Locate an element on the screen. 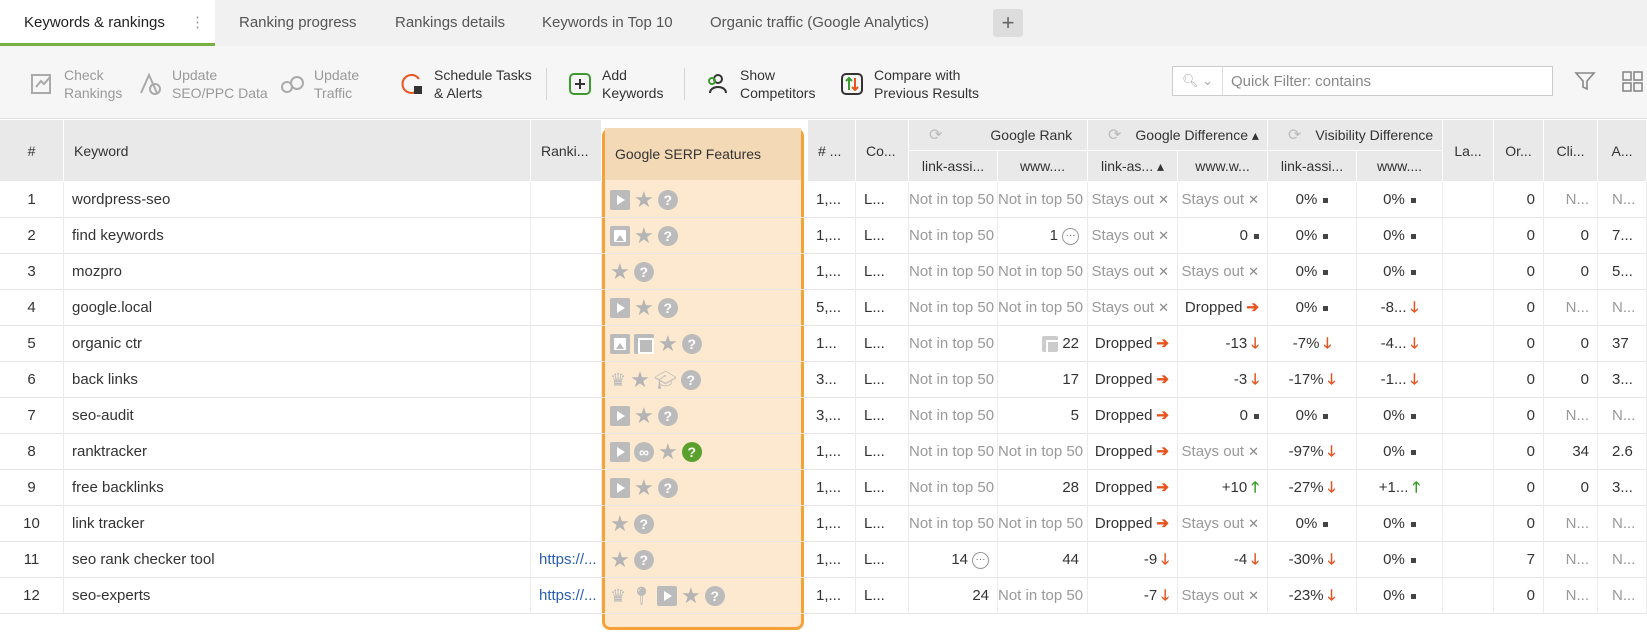 The image size is (1647, 638). add-tab-button: + is located at coordinates (1008, 23).